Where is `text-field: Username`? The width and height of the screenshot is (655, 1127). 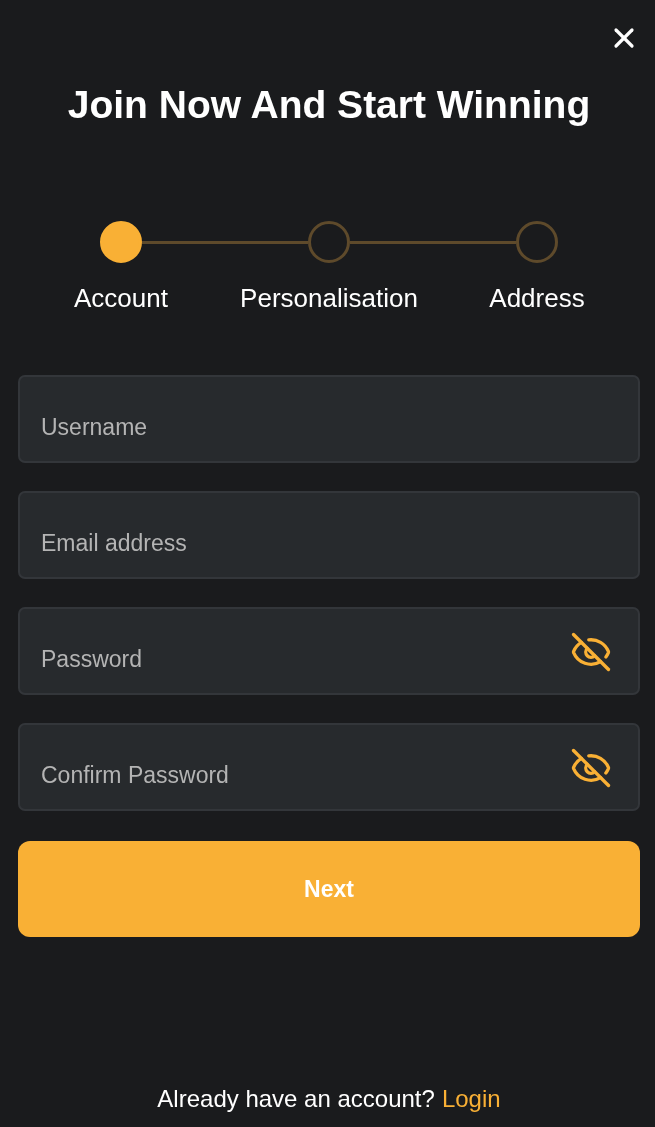
text-field: Username is located at coordinates (329, 419).